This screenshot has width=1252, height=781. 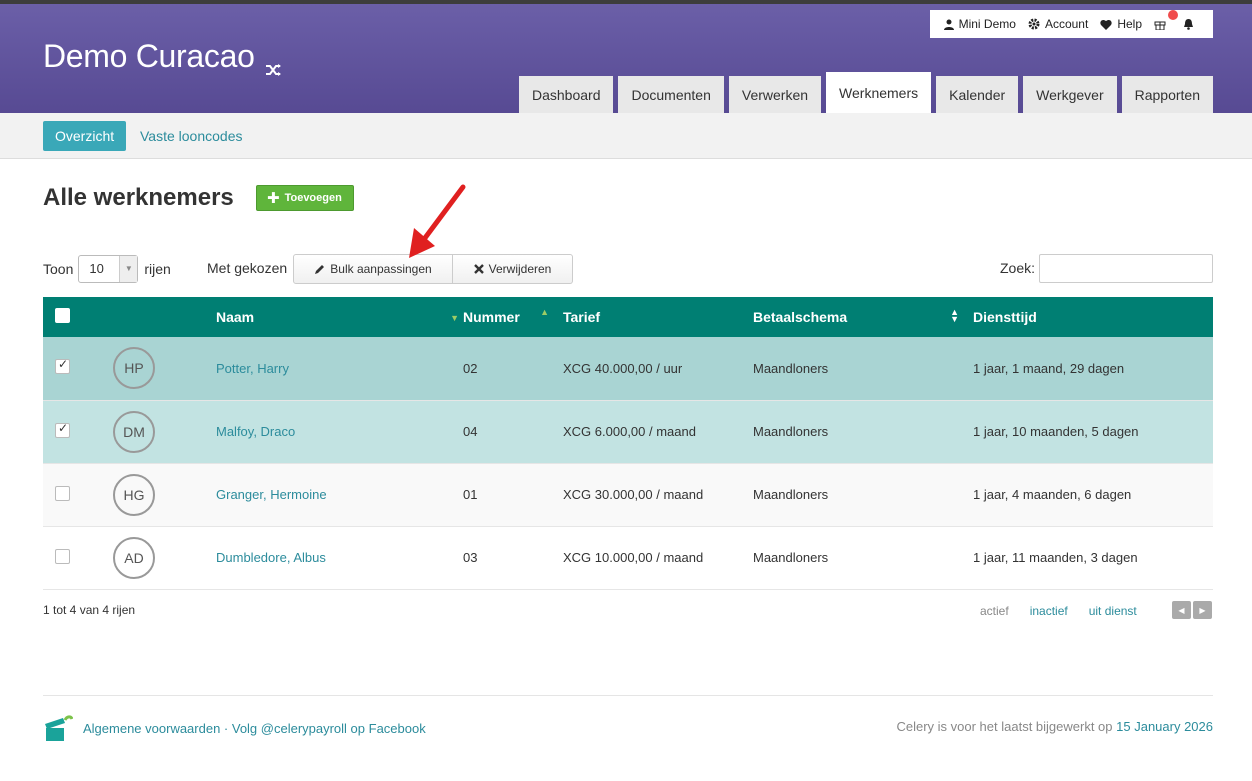 I want to click on pencil-icon, so click(x=320, y=269).